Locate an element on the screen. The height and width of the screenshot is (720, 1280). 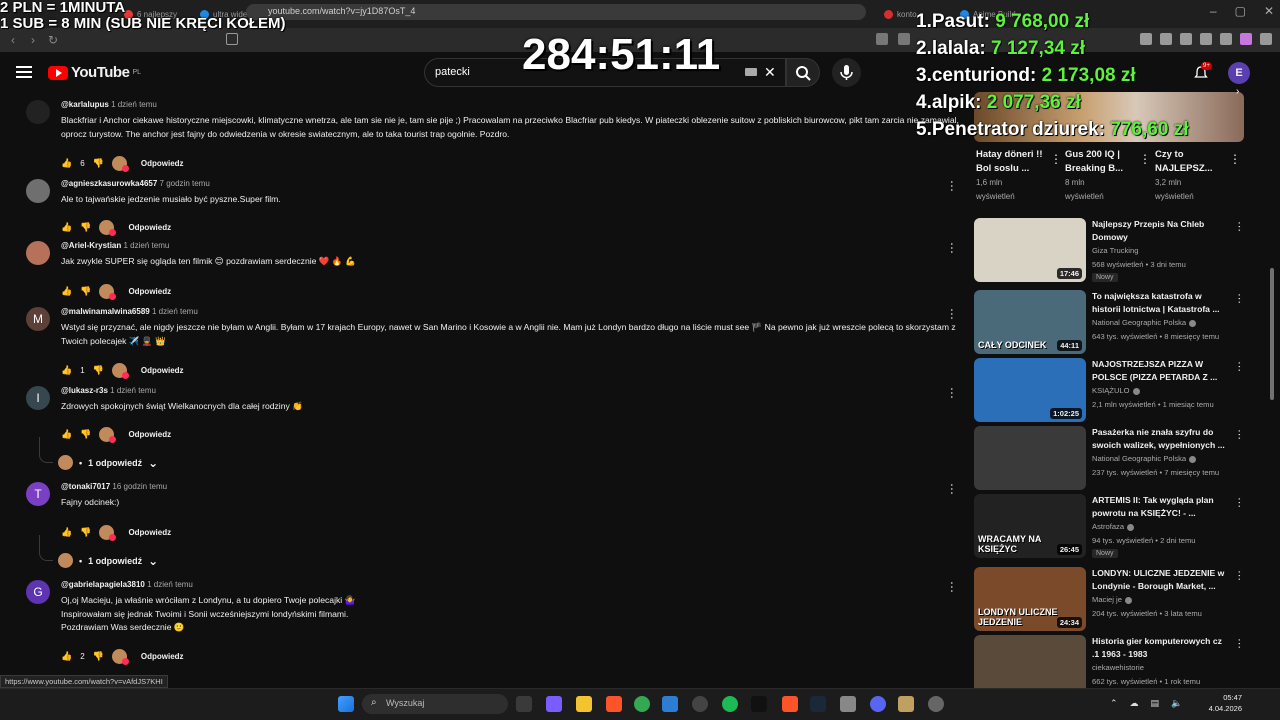
video-channel: Maciej je is located at coordinates (1112, 599).